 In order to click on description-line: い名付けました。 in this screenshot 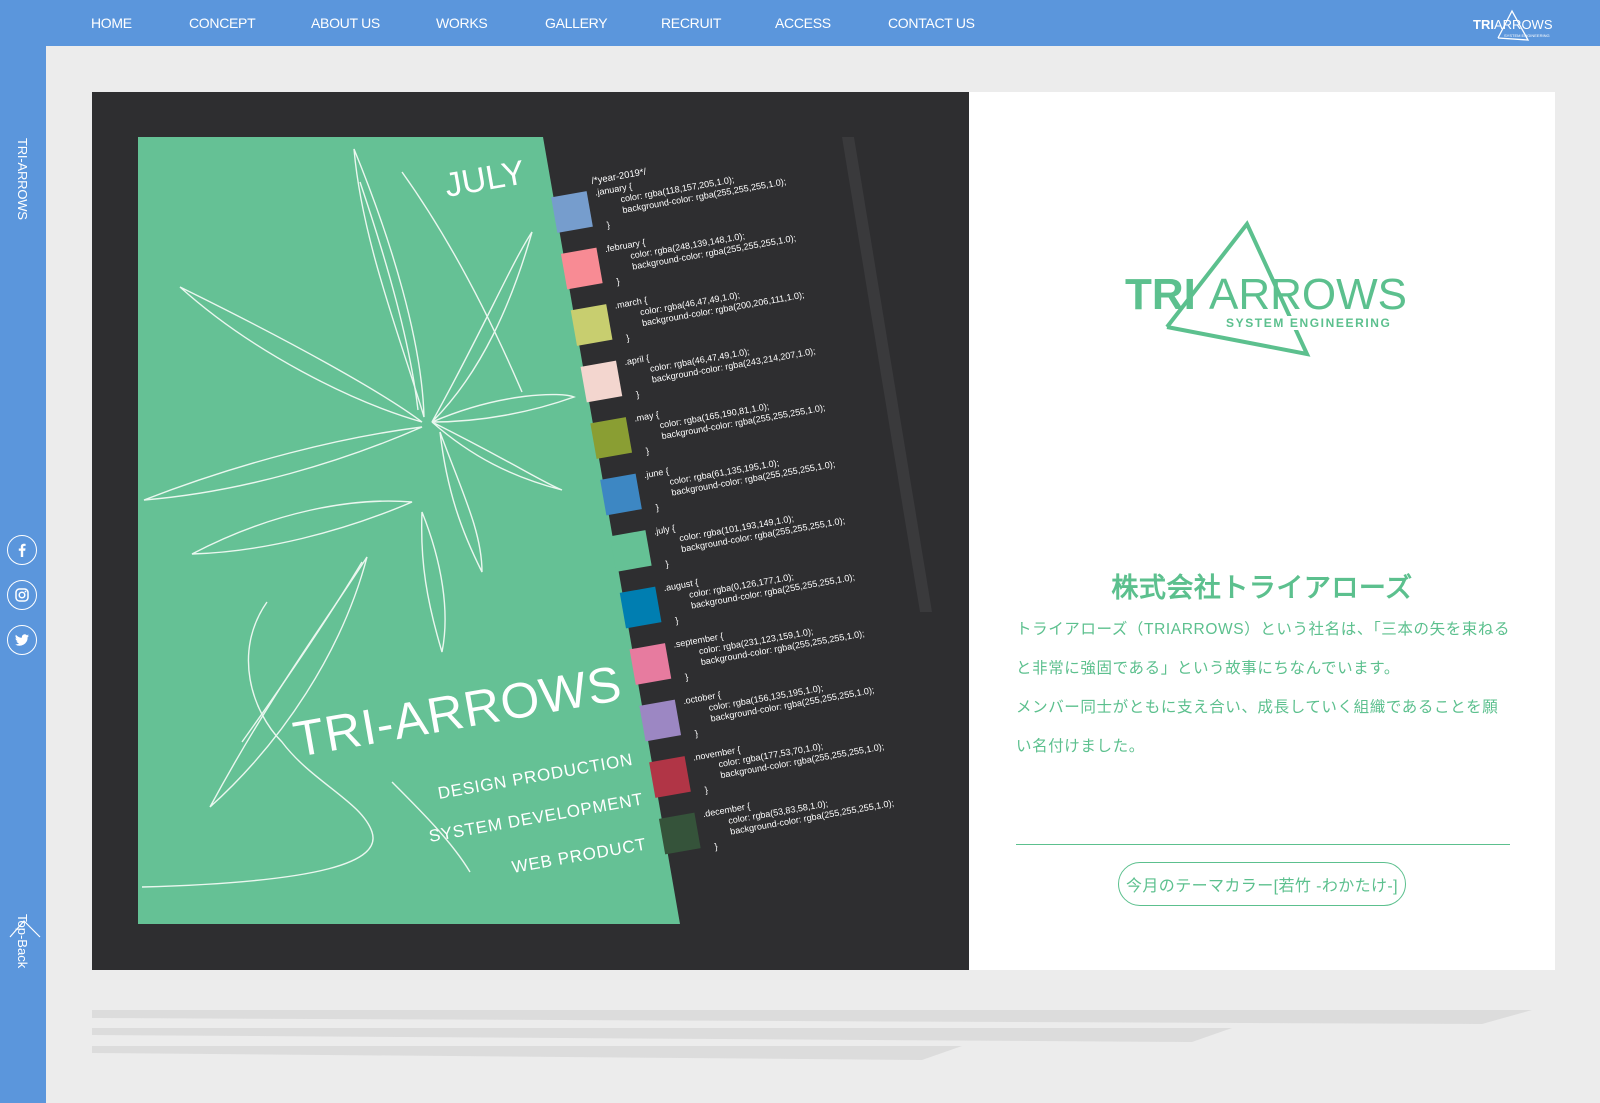, I will do `click(1080, 746)`.